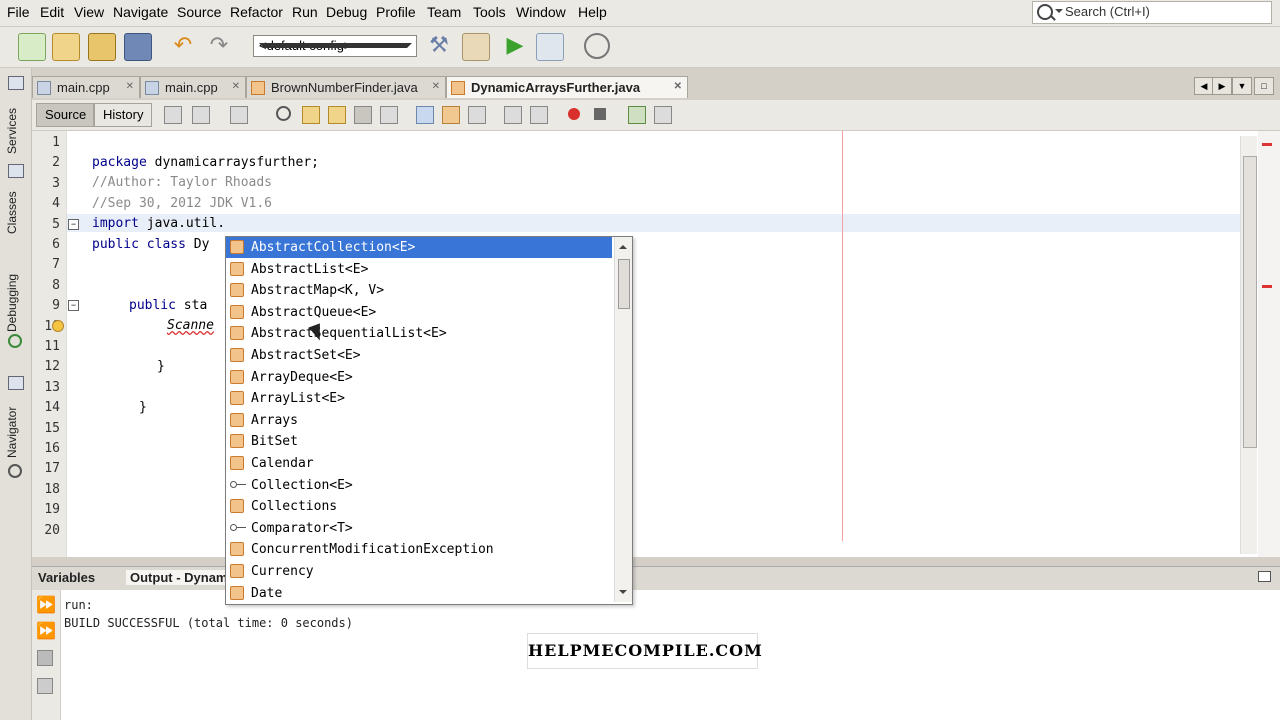 This screenshot has height=720, width=1280. I want to click on debug-icon, so click(550, 47).